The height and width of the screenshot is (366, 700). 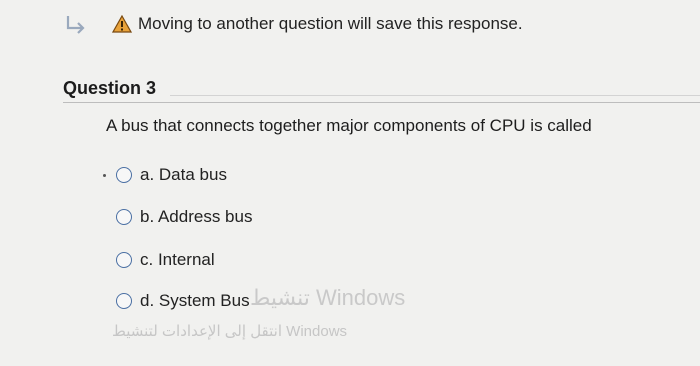 I want to click on option-a: a. Data bus, so click(x=171, y=175).